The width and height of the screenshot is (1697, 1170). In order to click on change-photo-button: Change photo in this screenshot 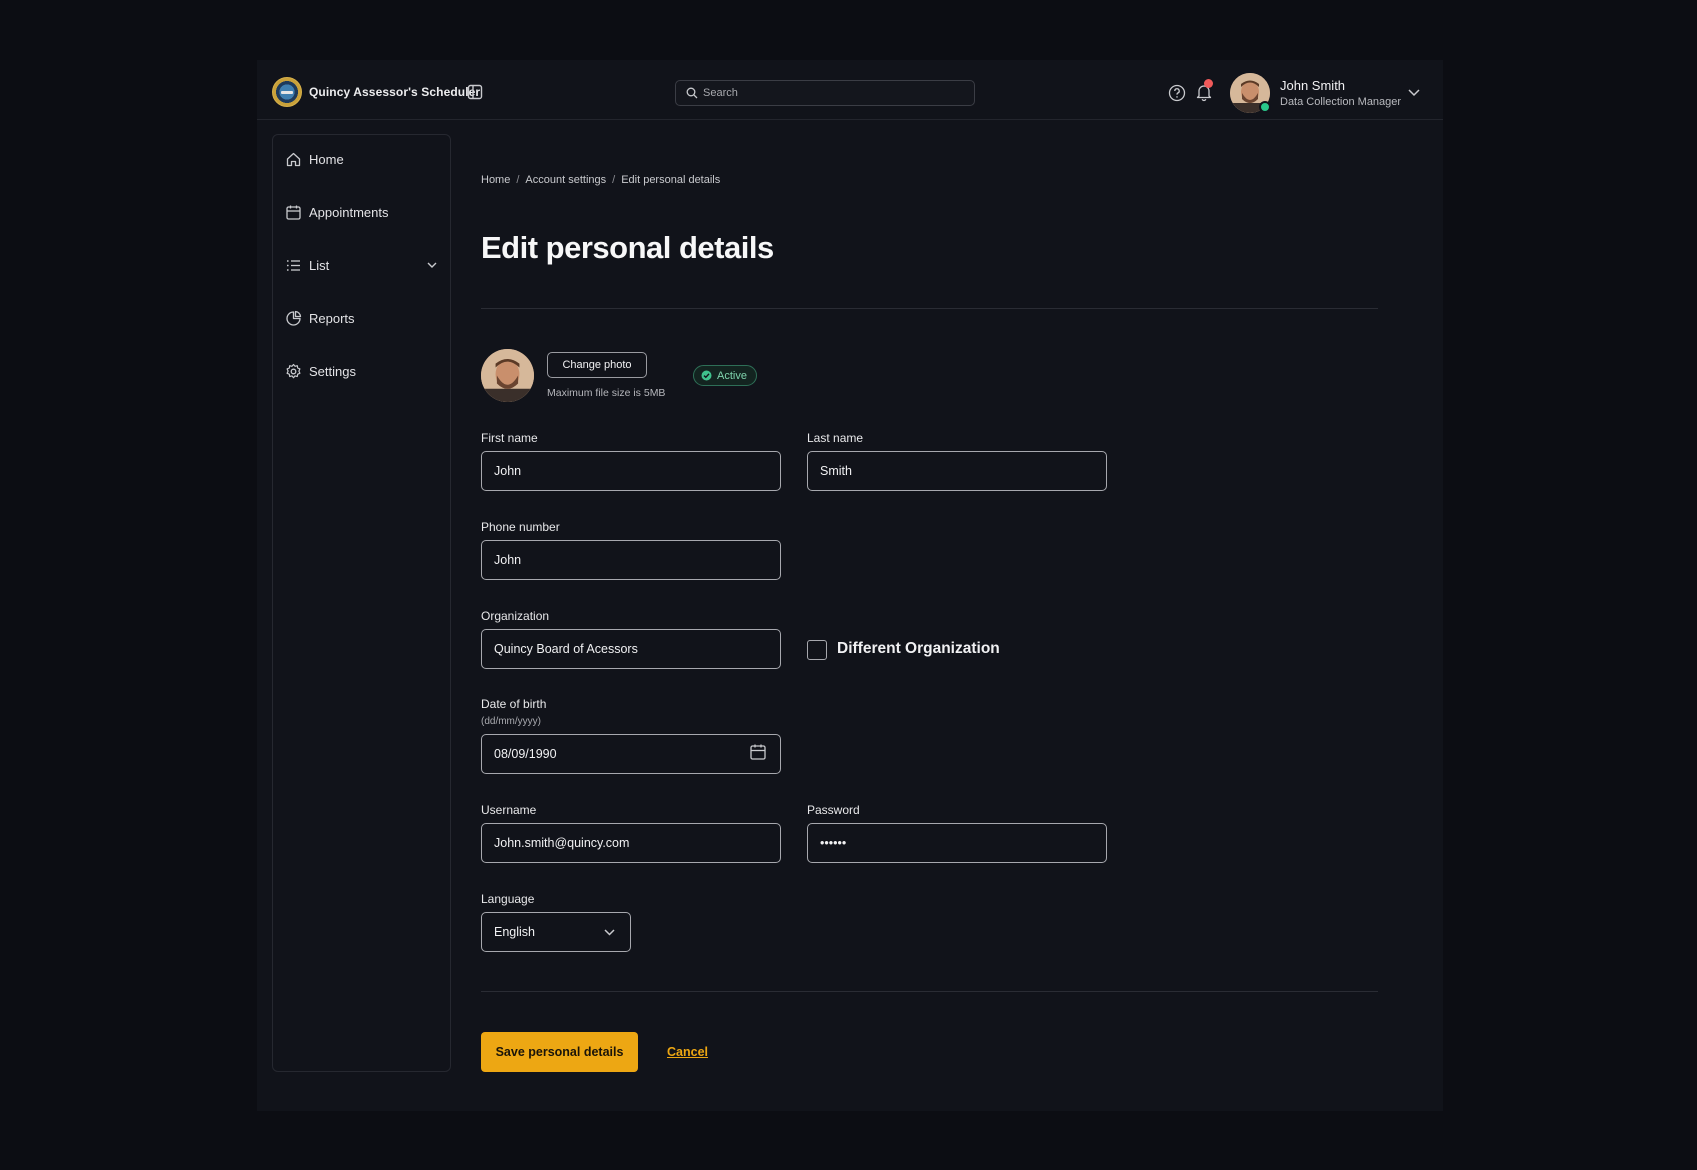, I will do `click(597, 365)`.